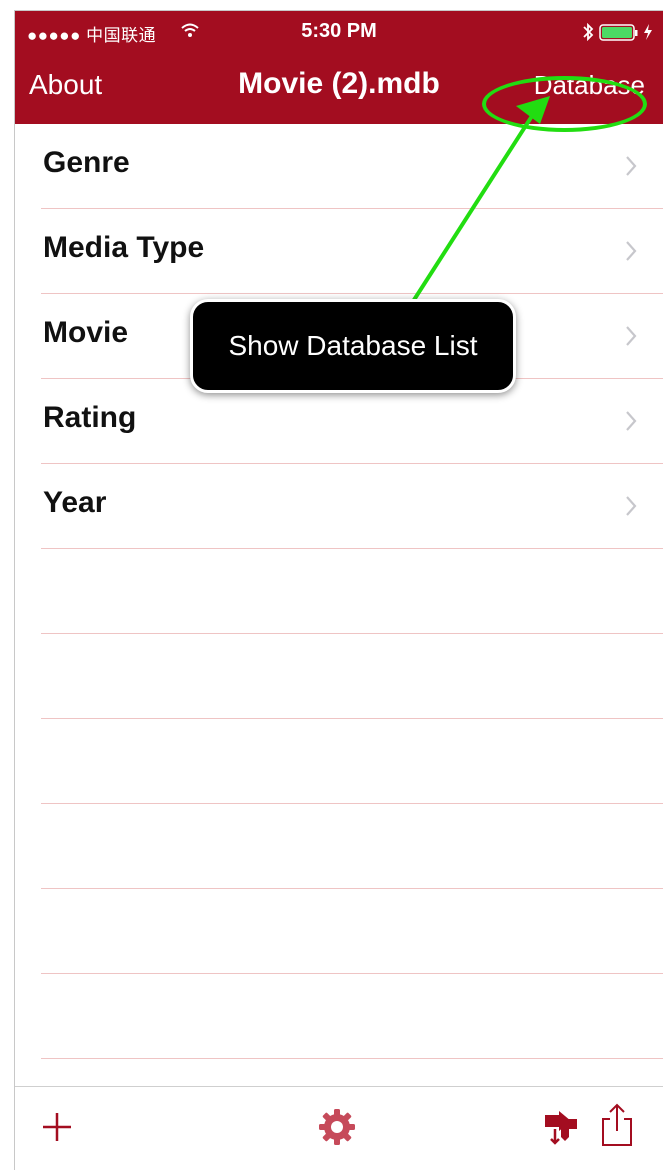 The width and height of the screenshot is (664, 1171). I want to click on charging-icon, so click(648, 32).